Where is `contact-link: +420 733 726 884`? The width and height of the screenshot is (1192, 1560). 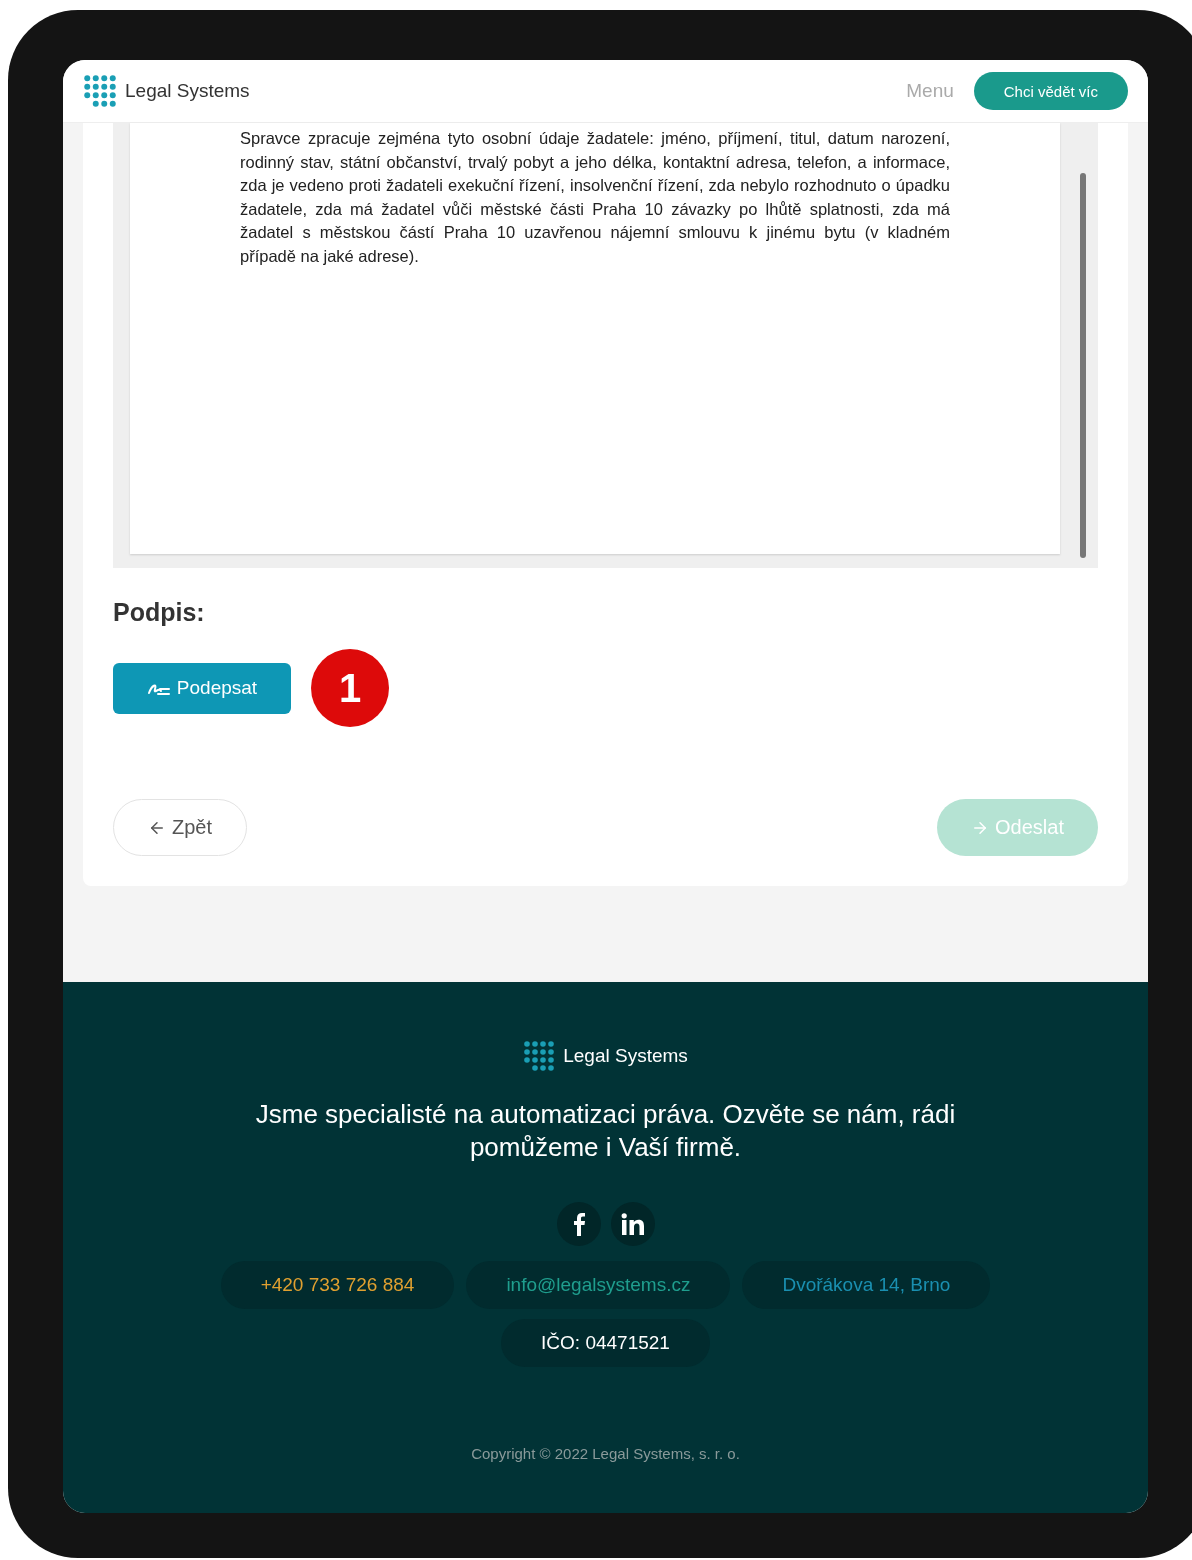
contact-link: +420 733 726 884 is located at coordinates (337, 1285).